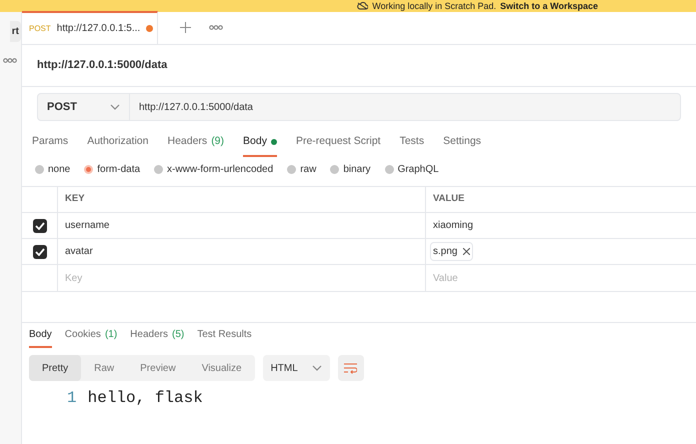  I want to click on body-type-radio: x-www-form-urlencoded, so click(214, 169).